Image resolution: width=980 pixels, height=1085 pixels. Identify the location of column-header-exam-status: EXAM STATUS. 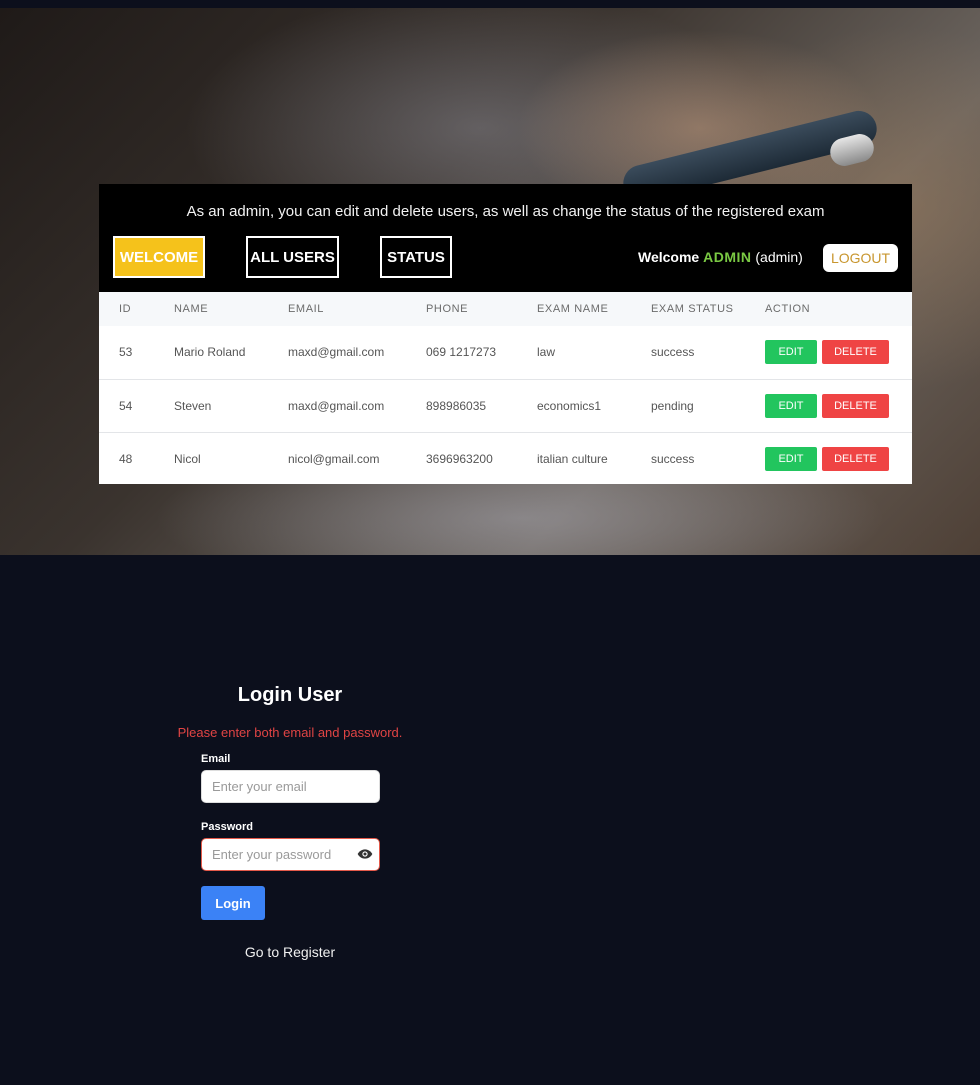
(692, 309).